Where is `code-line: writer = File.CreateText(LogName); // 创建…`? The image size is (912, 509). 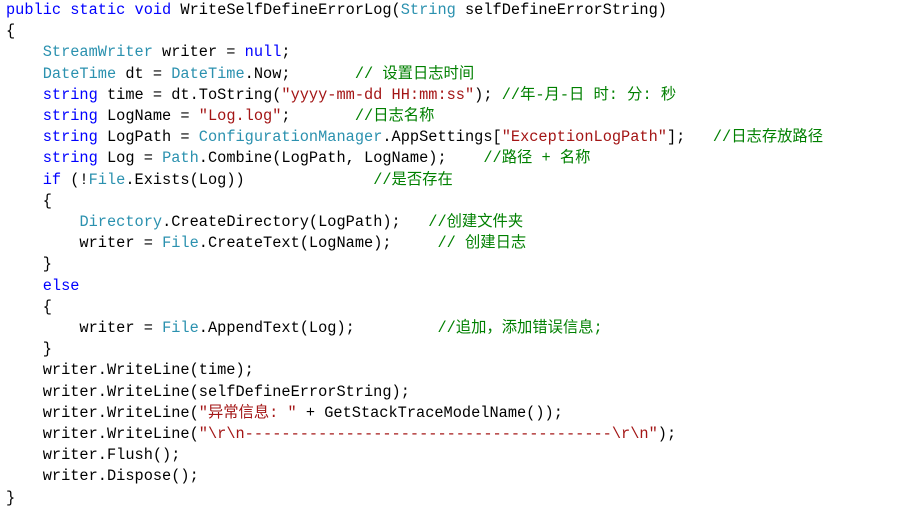 code-line: writer = File.CreateText(LogName); // 创建… is located at coordinates (266, 243).